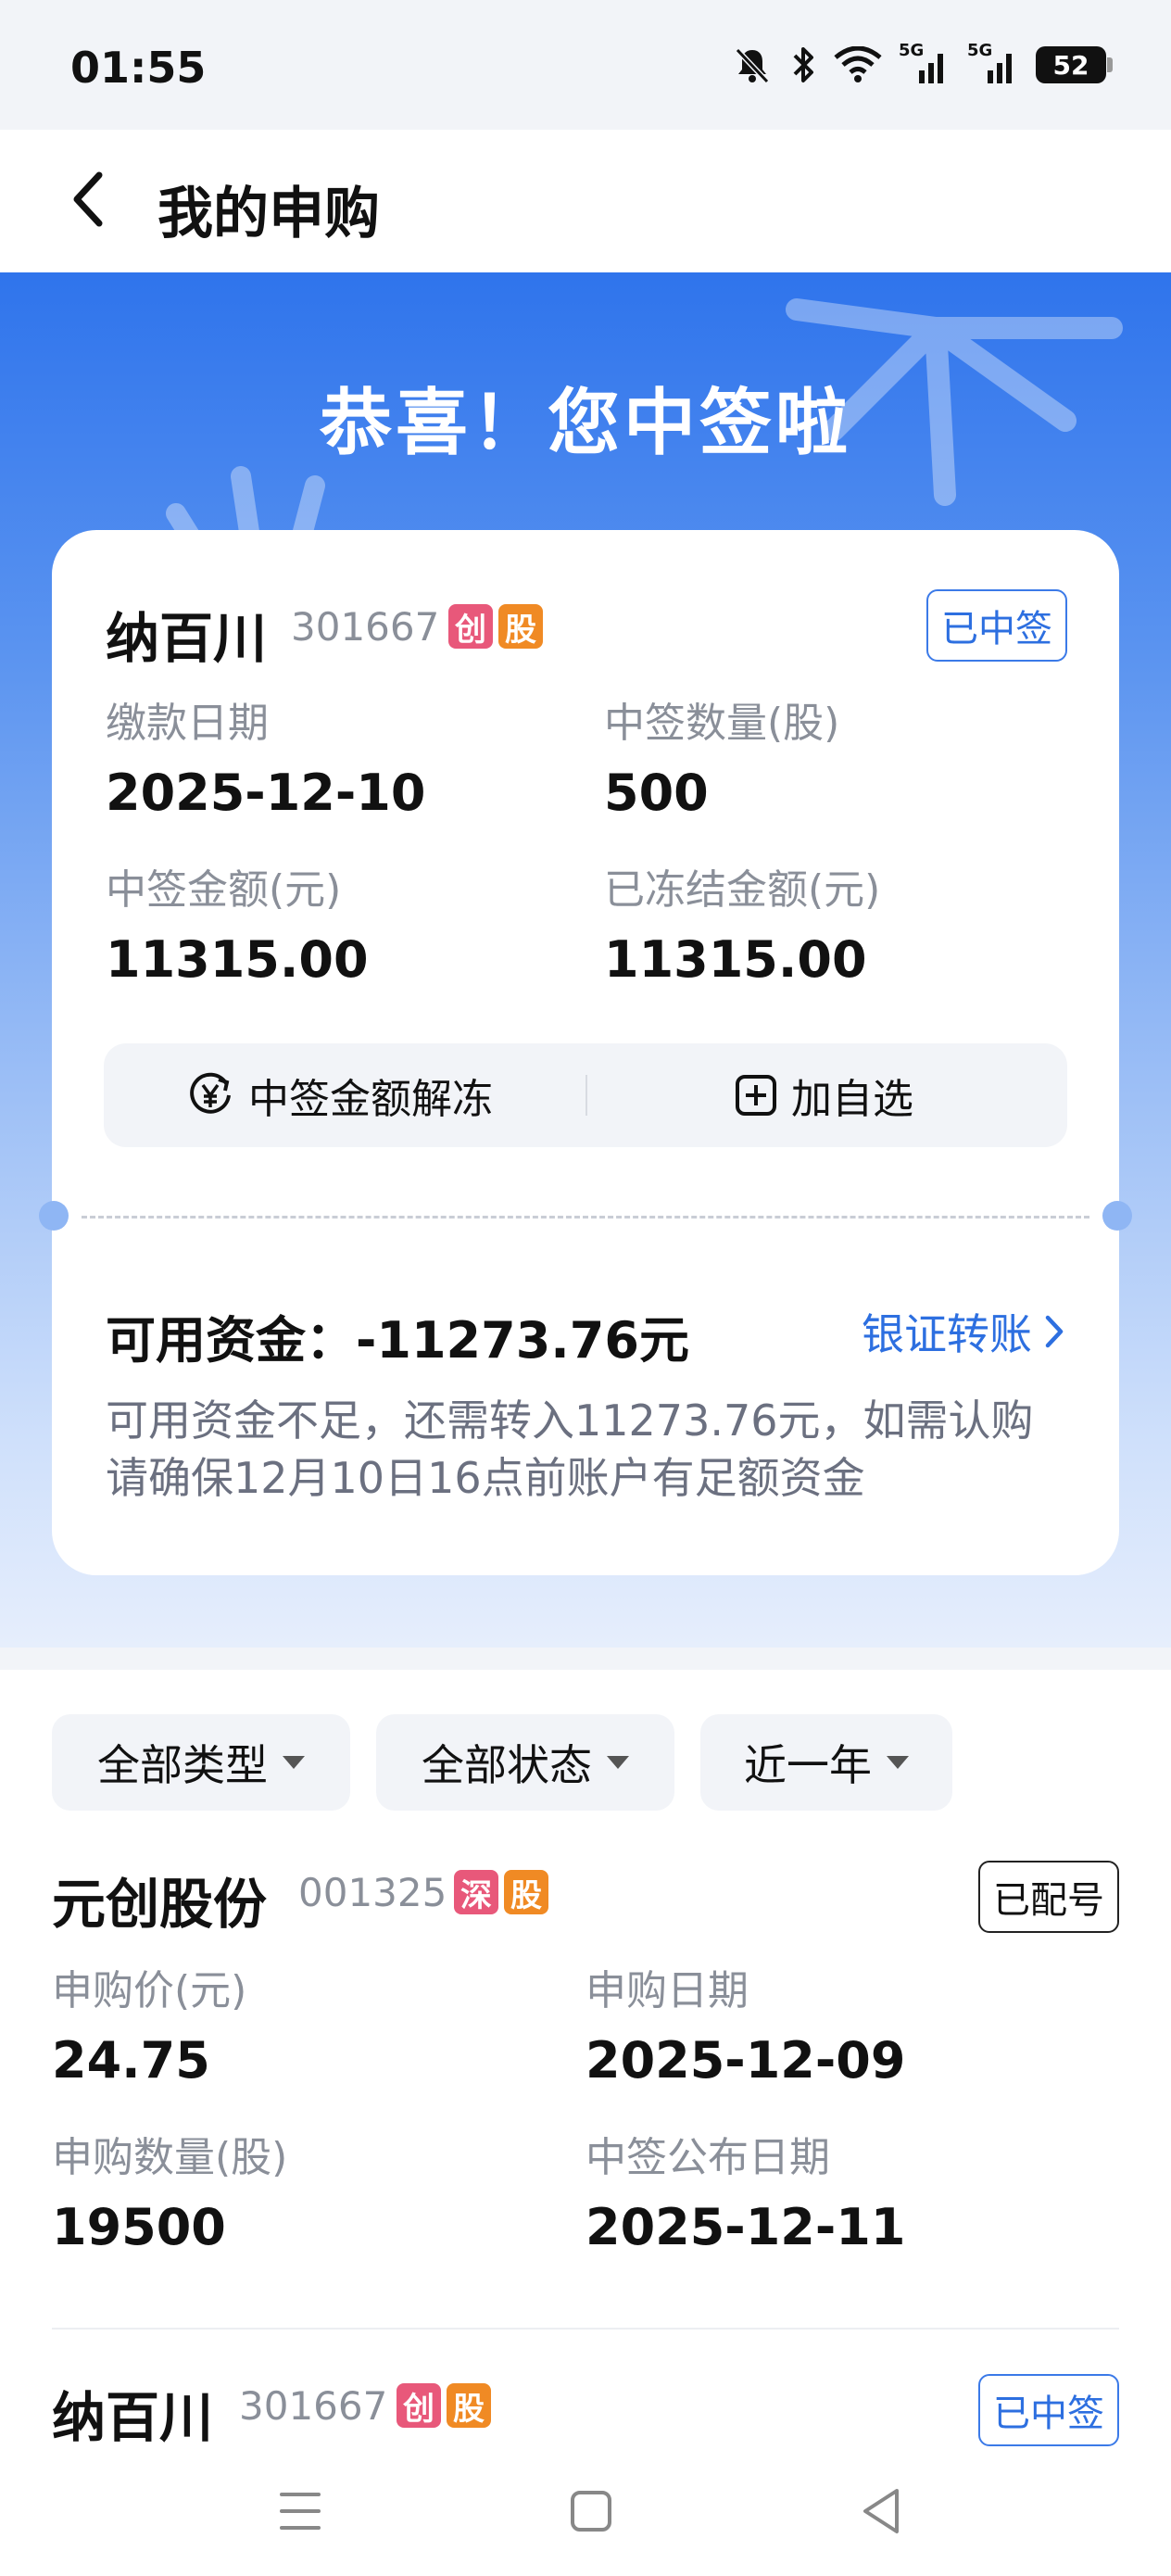  I want to click on add-watchlist-button: 加自选, so click(824, 1095).